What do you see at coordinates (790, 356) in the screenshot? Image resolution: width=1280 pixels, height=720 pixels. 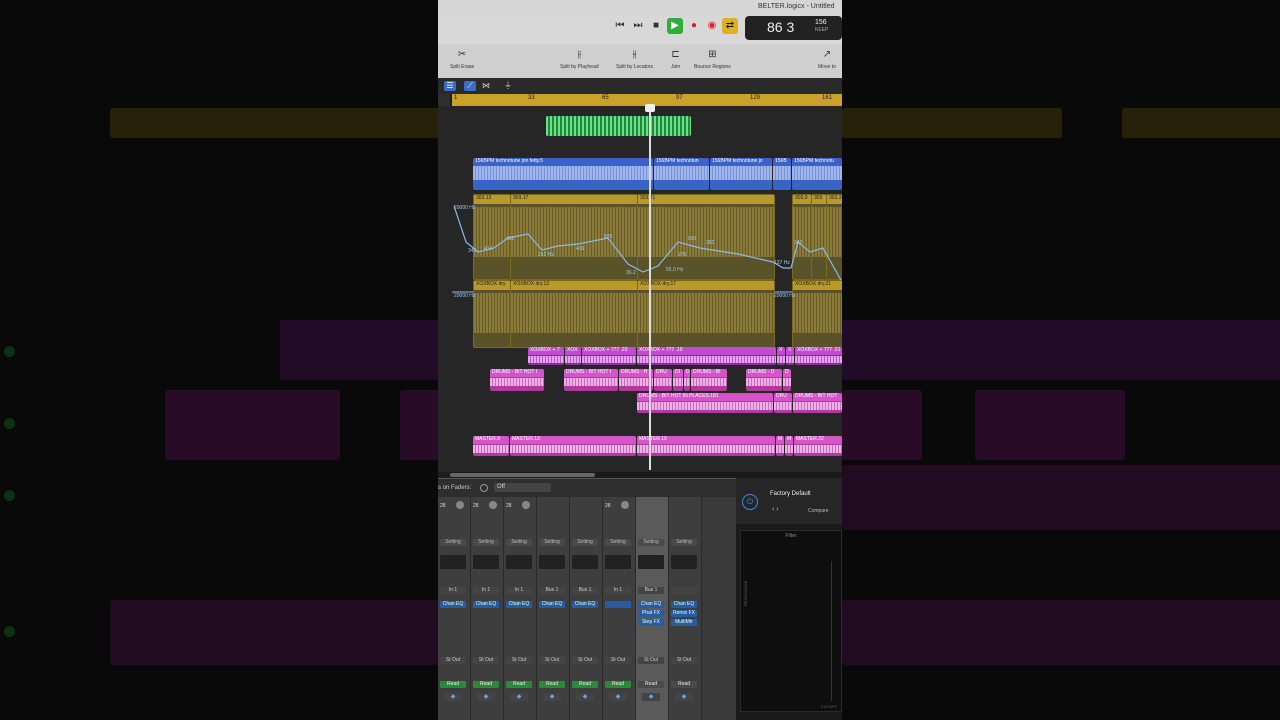 I see `audio-region-xoxbox-777: X` at bounding box center [790, 356].